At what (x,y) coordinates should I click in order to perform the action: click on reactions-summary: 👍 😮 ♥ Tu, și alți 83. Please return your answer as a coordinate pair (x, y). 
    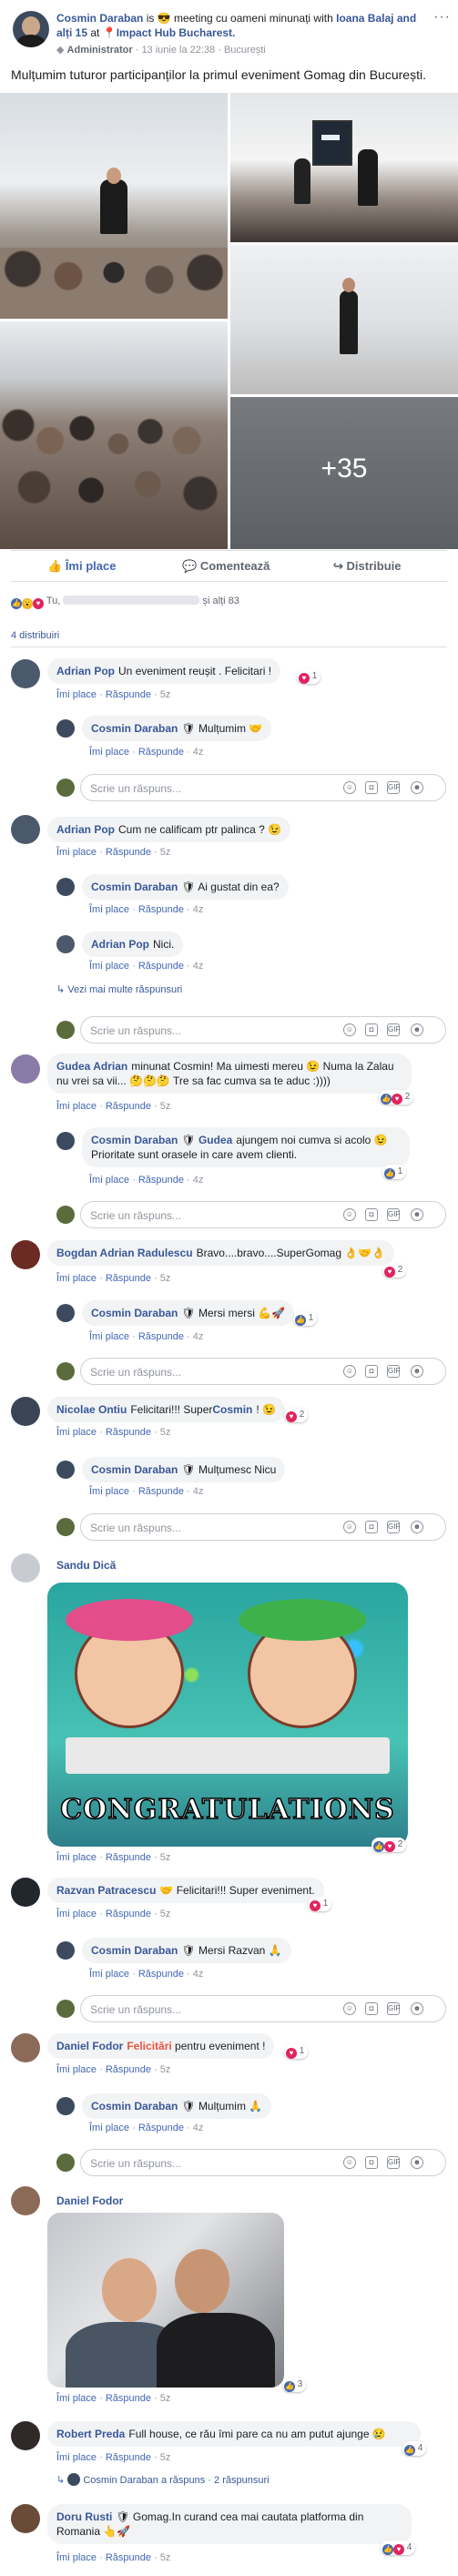
    Looking at the image, I should click on (125, 602).